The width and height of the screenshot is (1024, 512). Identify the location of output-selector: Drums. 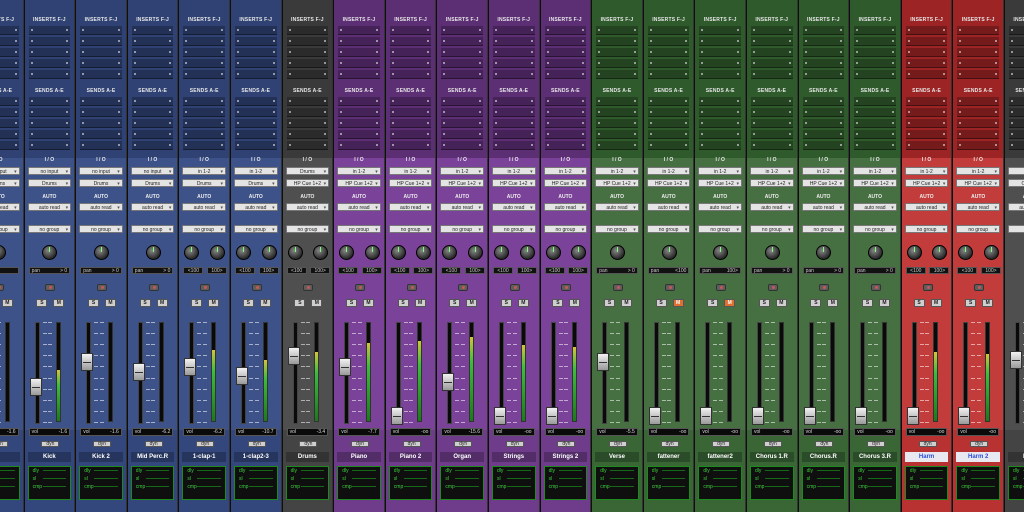
(204, 183).